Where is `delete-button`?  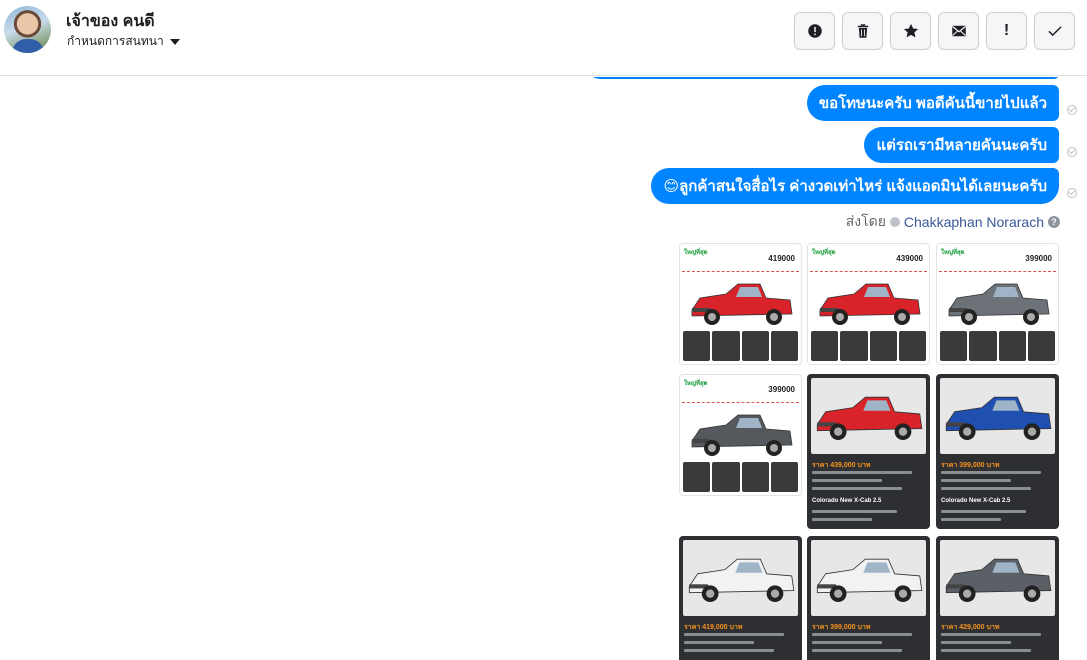
delete-button is located at coordinates (862, 31).